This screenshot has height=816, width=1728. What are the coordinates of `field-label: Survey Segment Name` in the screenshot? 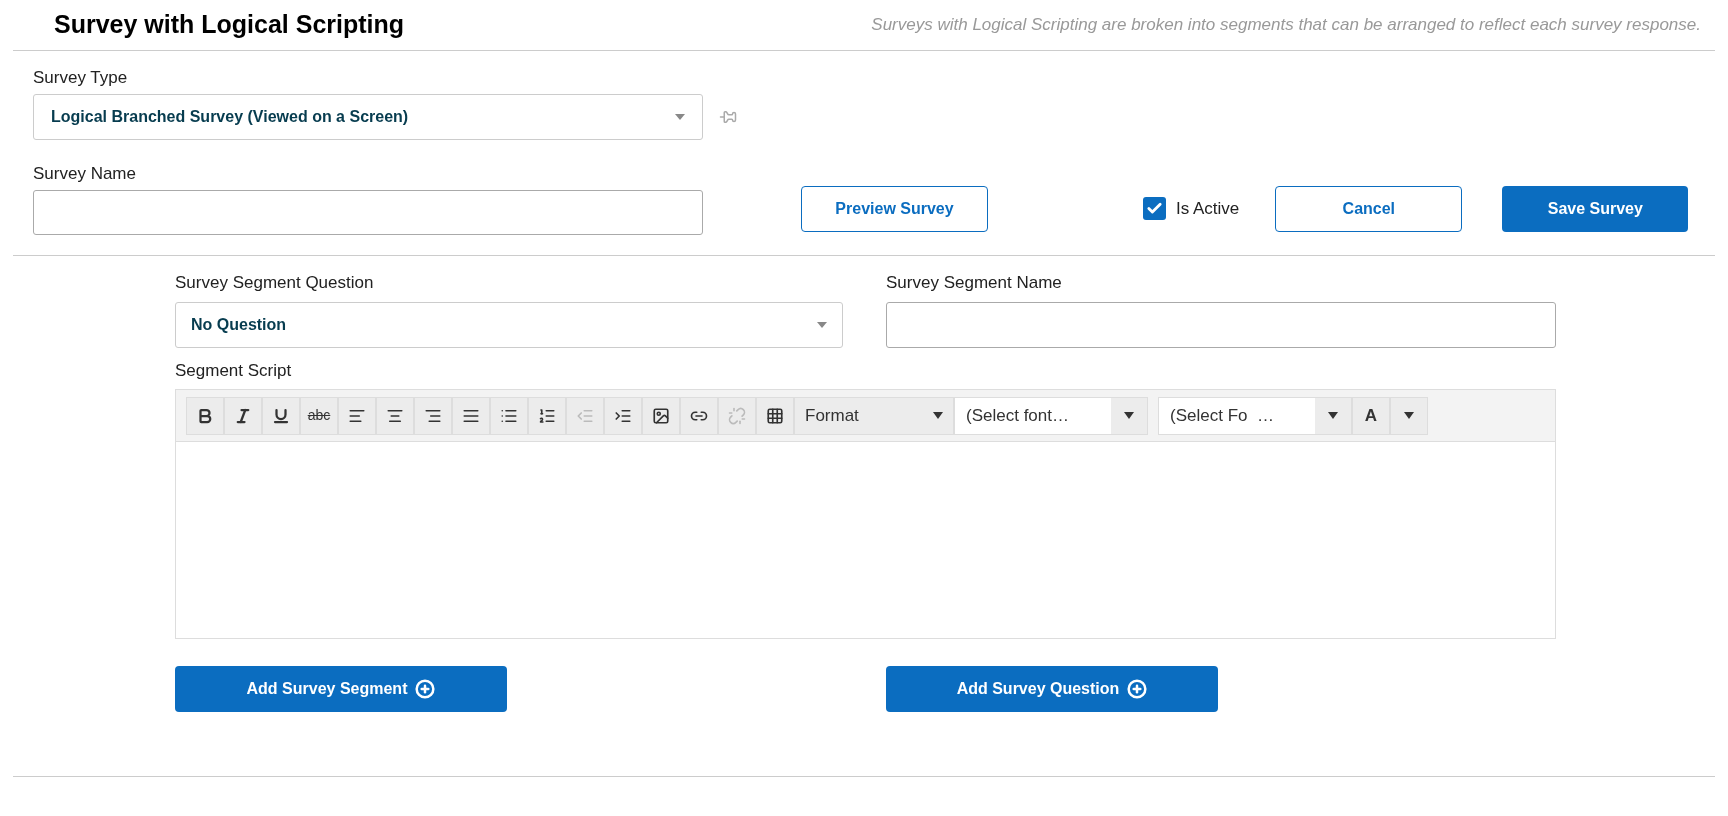 It's located at (974, 283).